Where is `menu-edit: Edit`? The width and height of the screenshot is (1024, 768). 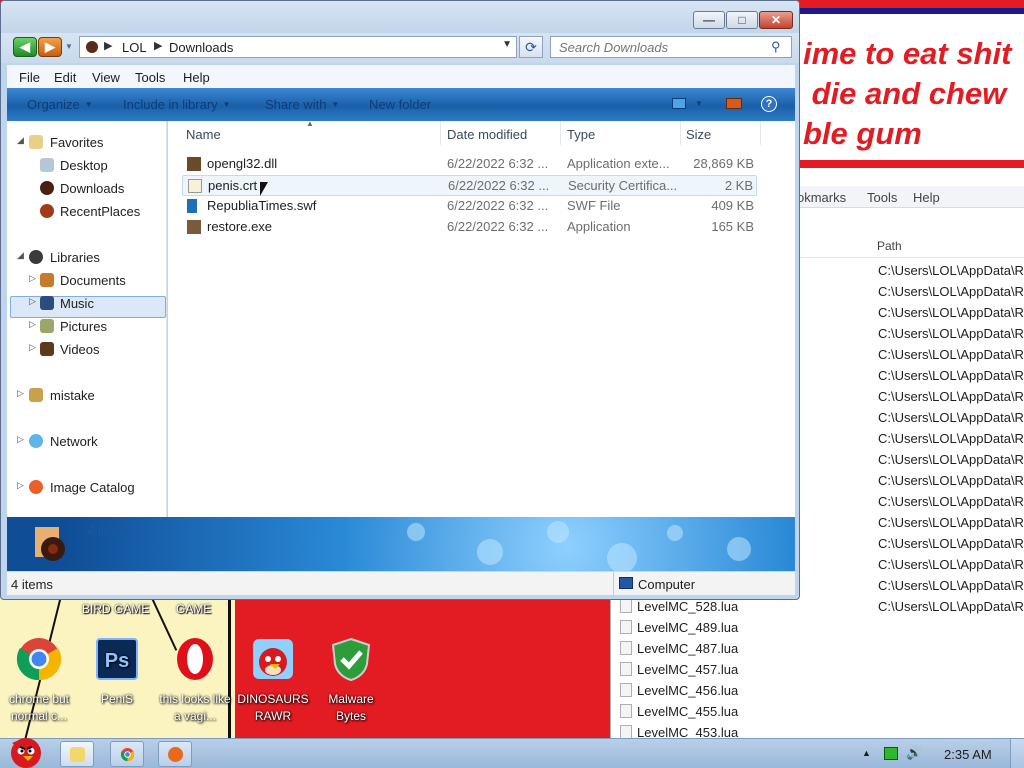
menu-edit: Edit is located at coordinates (65, 77).